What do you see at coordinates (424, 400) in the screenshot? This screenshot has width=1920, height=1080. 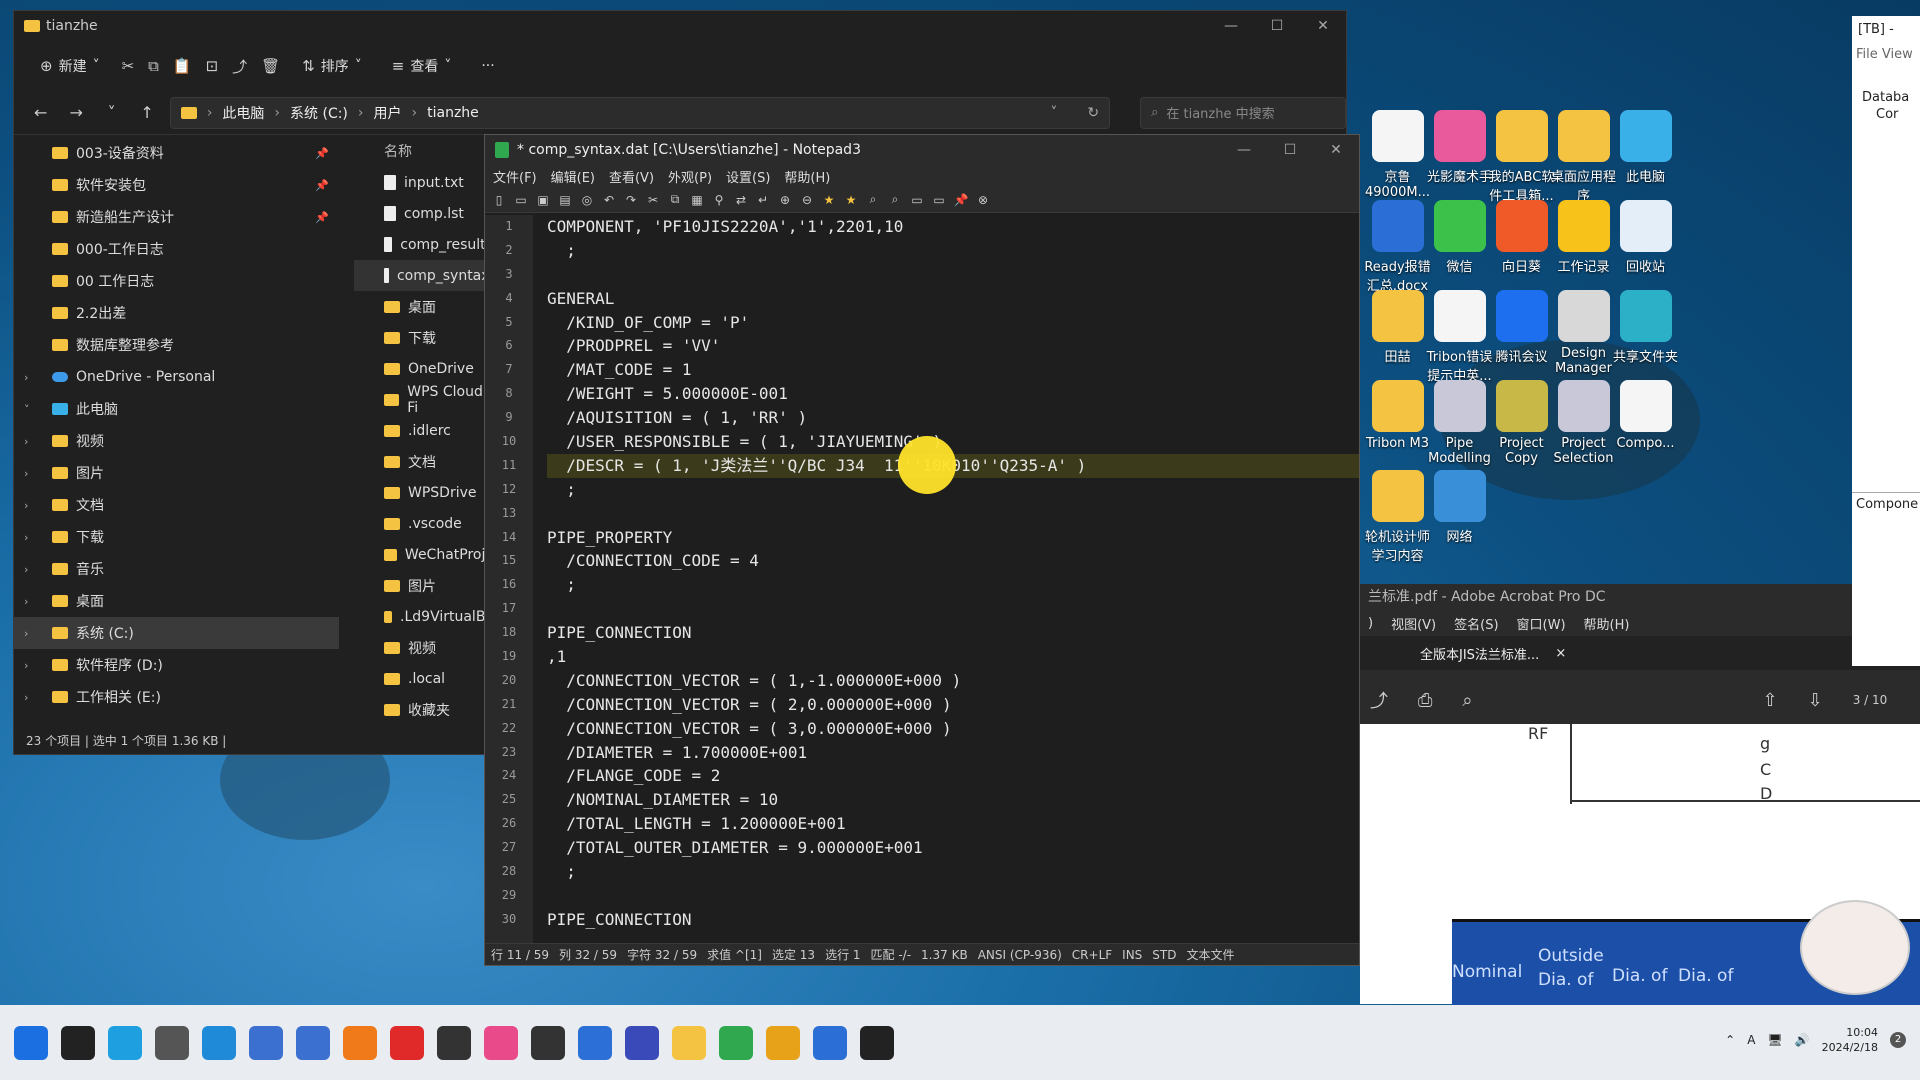 I see `list-item: WPS Cloud Fi` at bounding box center [424, 400].